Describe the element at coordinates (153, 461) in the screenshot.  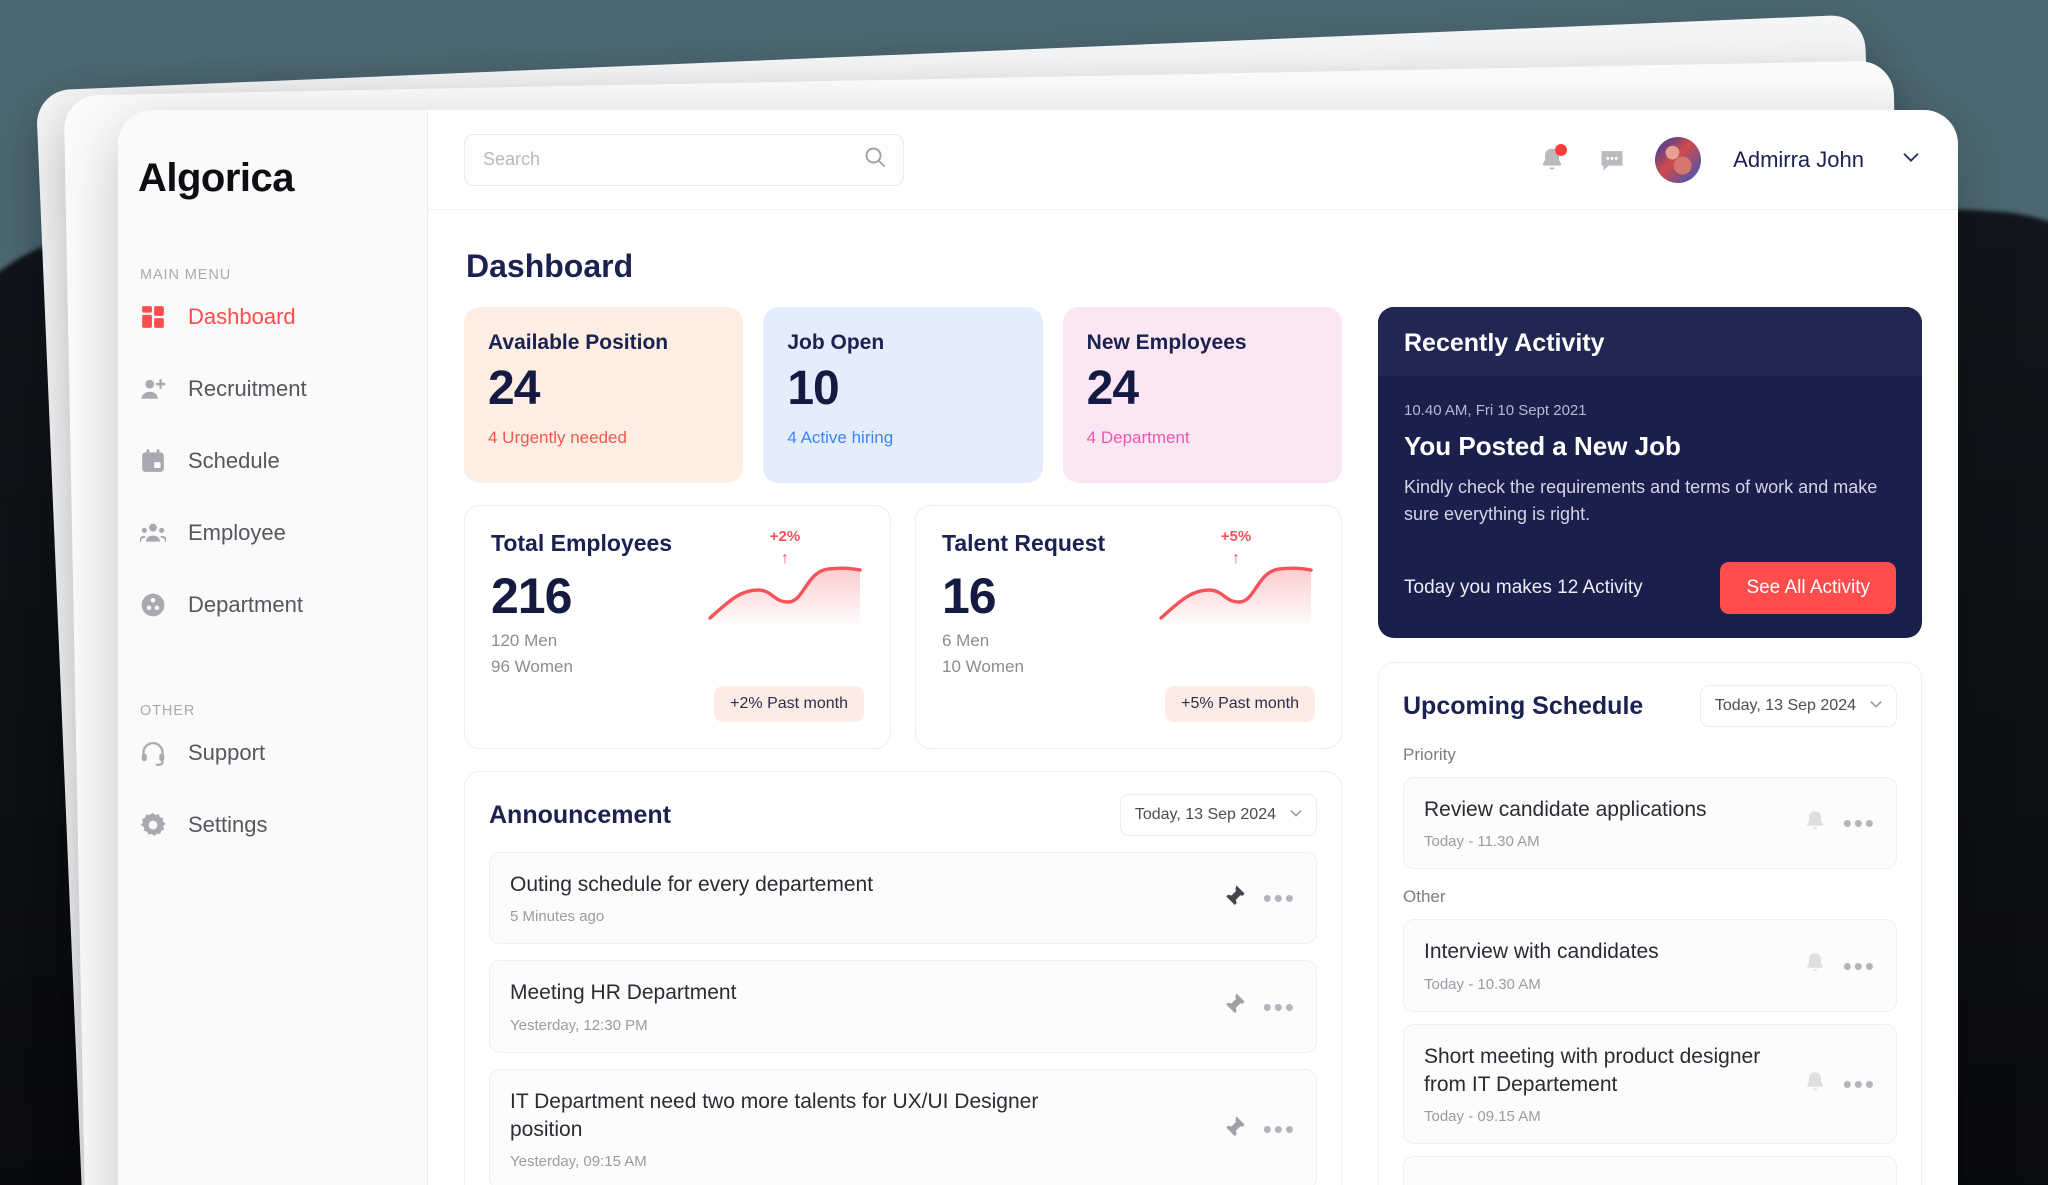
I see `calendar-icon` at that location.